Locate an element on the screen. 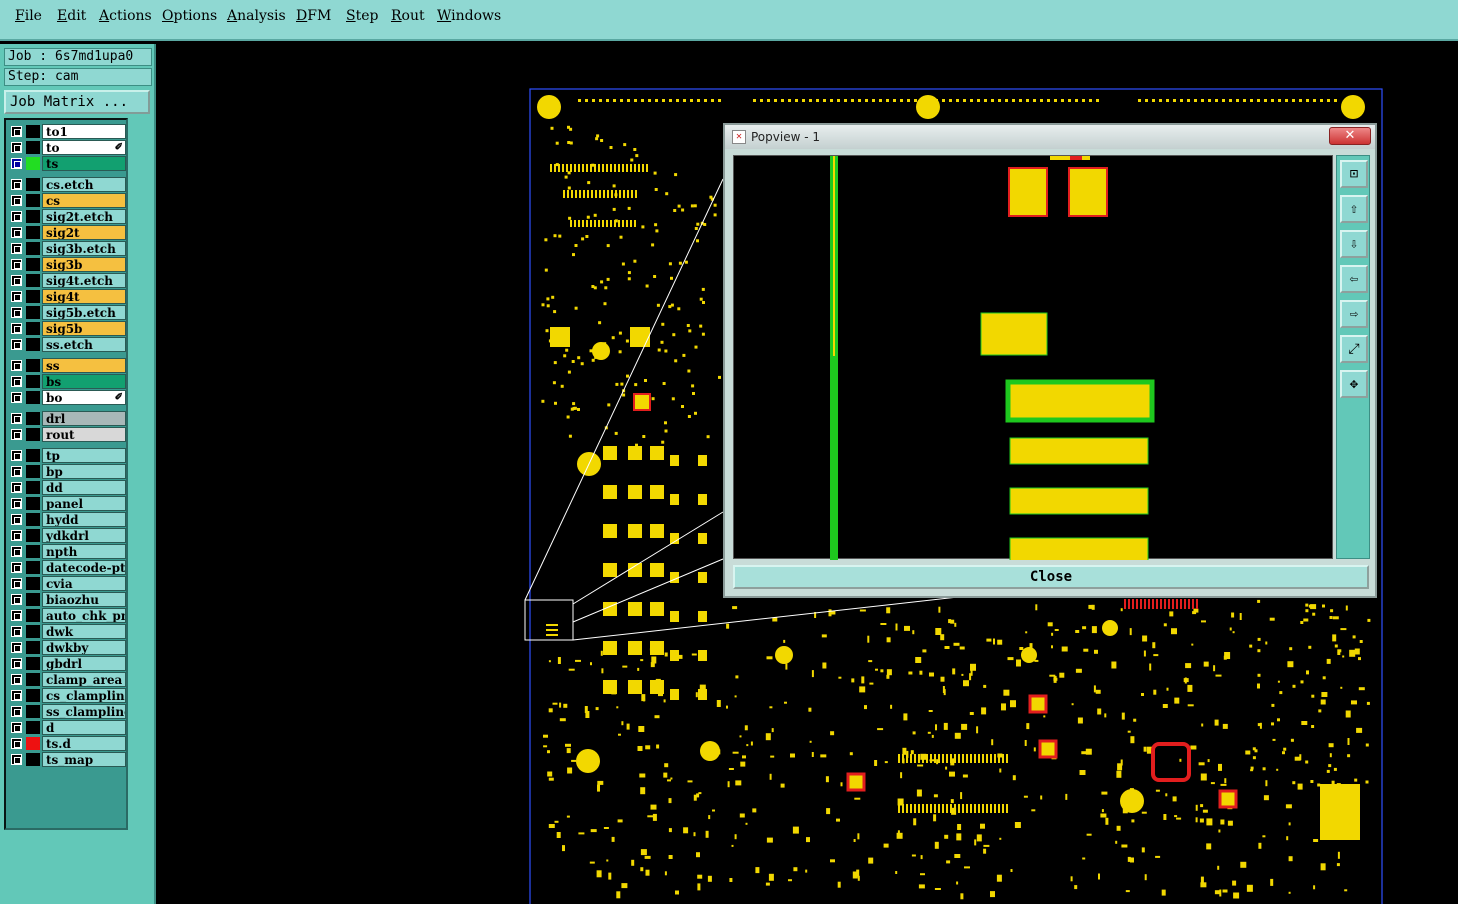  layer-row: biaozhu is located at coordinates (67, 599).